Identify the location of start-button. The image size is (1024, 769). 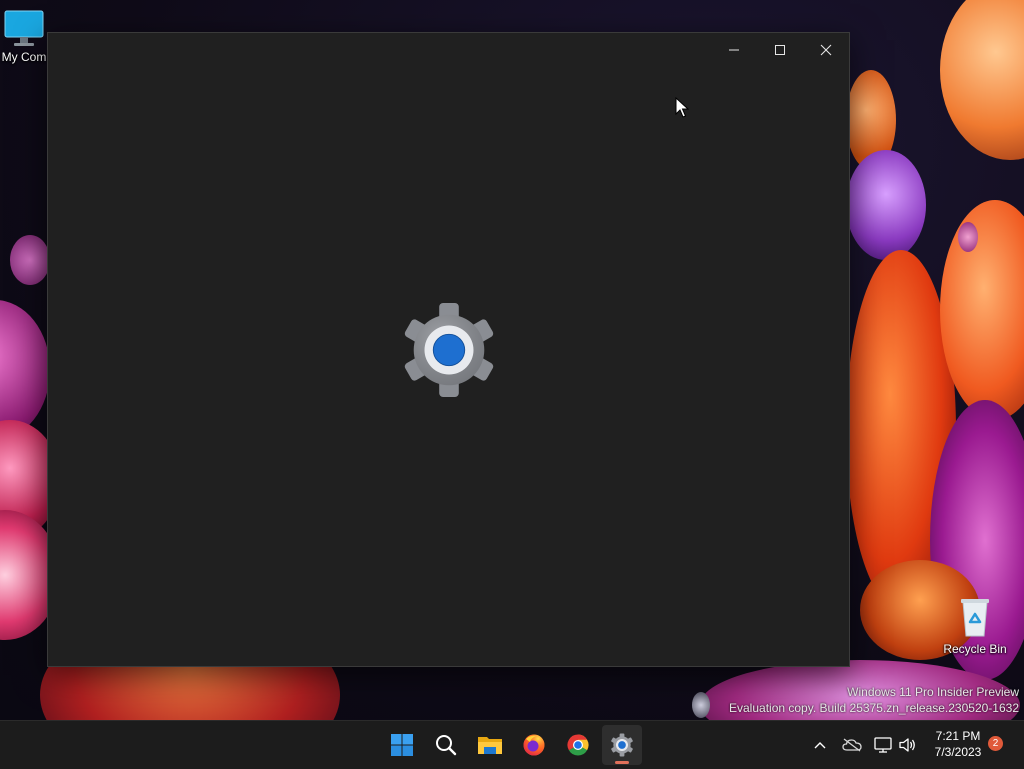
(402, 745).